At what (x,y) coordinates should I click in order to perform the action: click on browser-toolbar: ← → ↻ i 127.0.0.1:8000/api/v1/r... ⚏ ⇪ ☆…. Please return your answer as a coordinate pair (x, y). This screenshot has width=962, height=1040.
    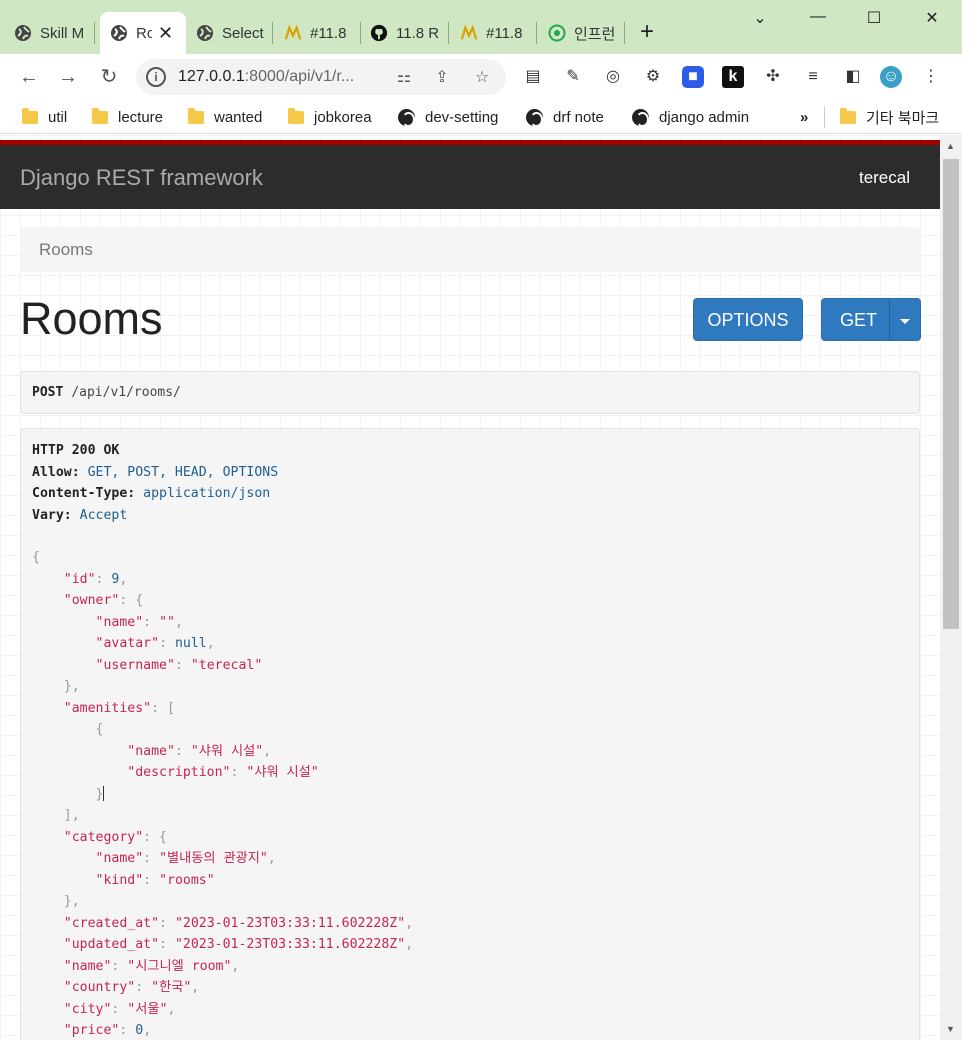
    Looking at the image, I should click on (481, 77).